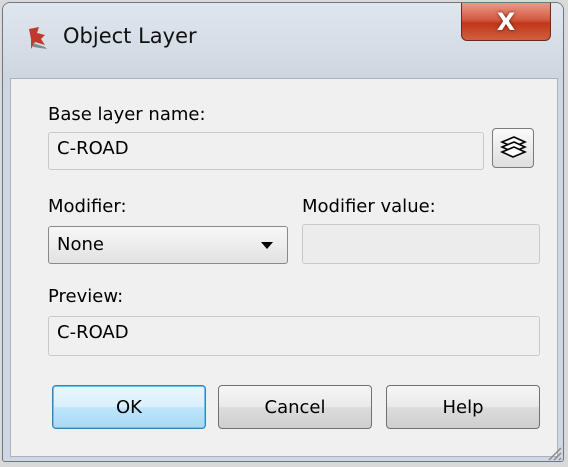 This screenshot has width=568, height=467. I want to click on close-button: X, so click(506, 22).